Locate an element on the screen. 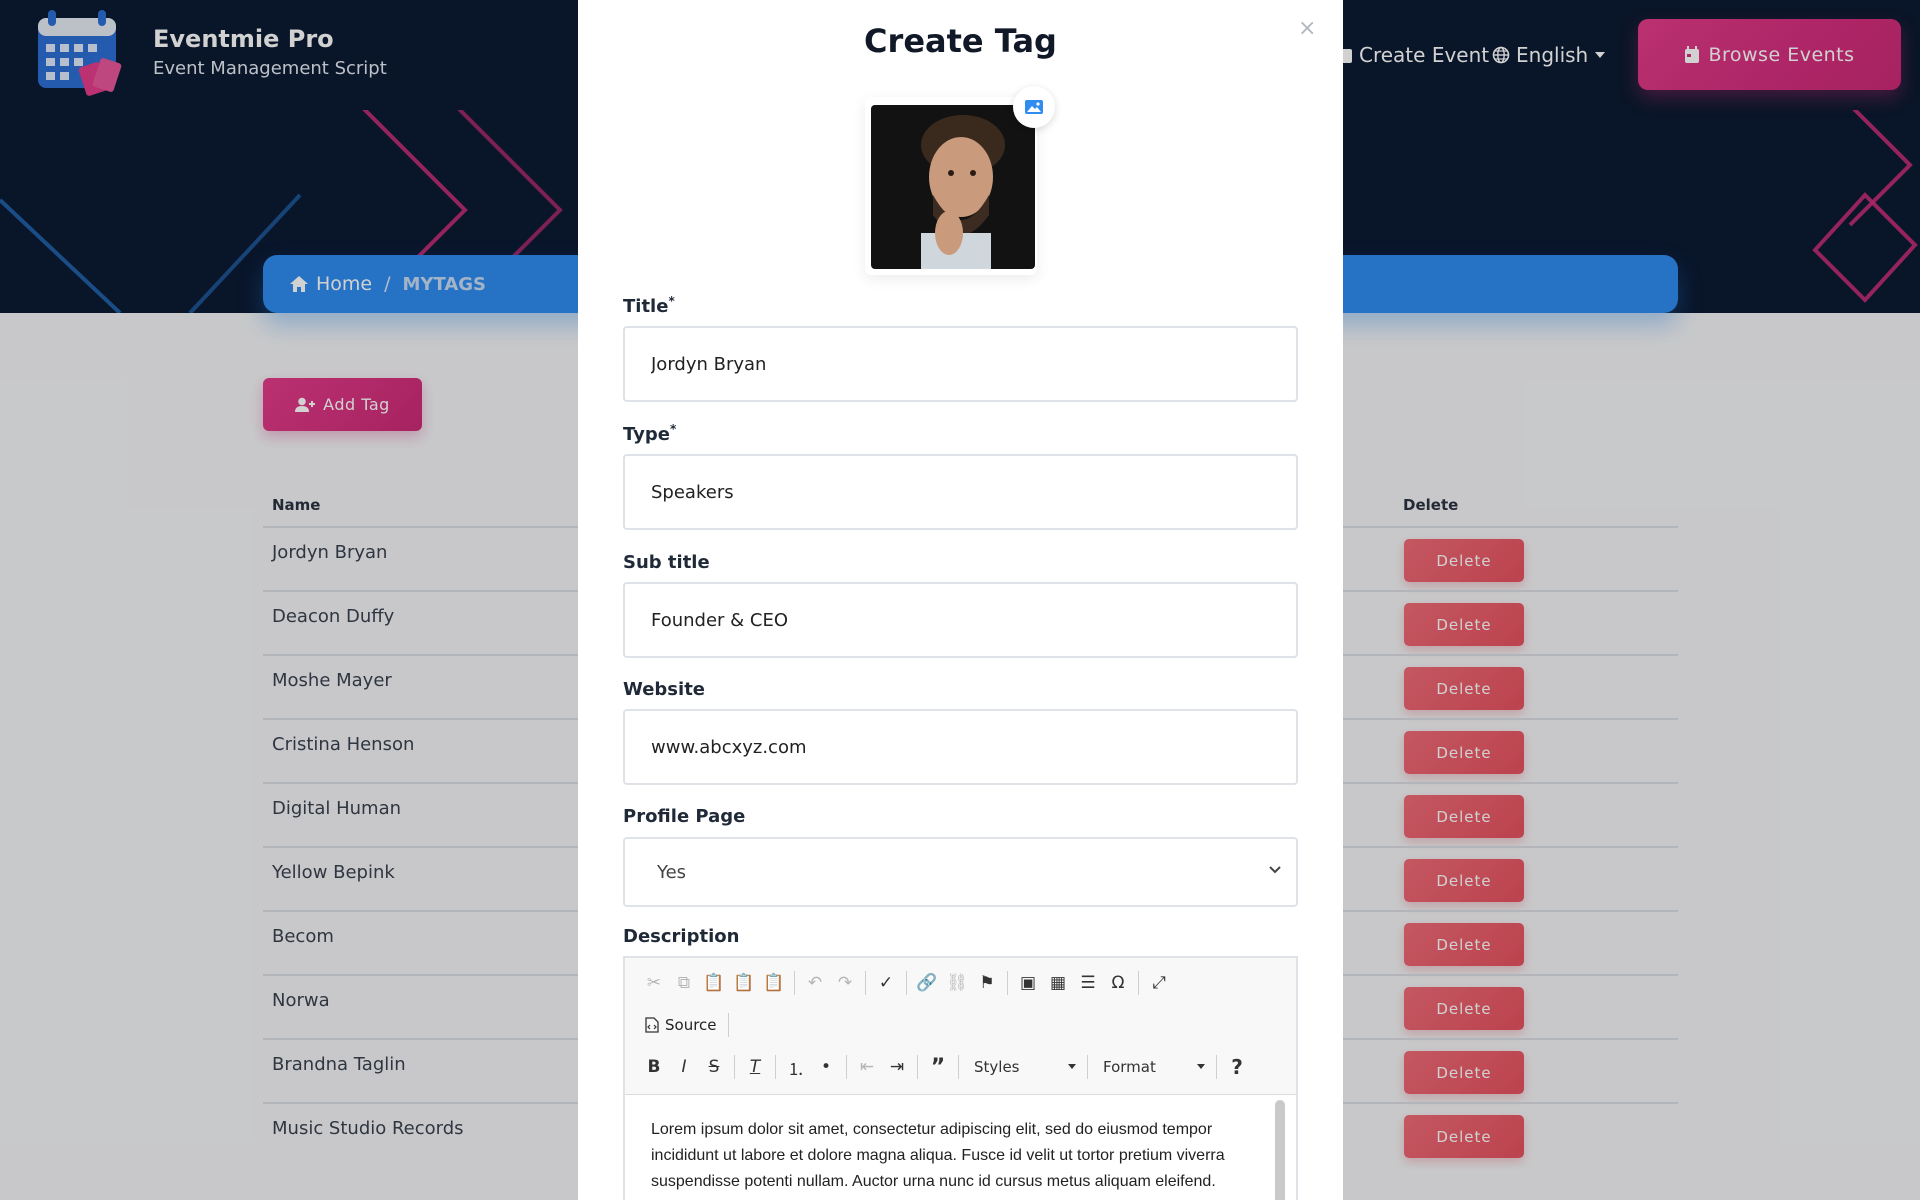  type-label-text: Type is located at coordinates (646, 434).